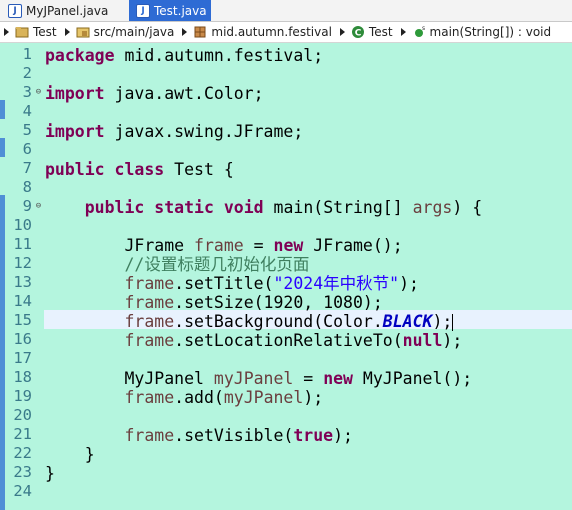  I want to click on source-folder-icon, so click(83, 32).